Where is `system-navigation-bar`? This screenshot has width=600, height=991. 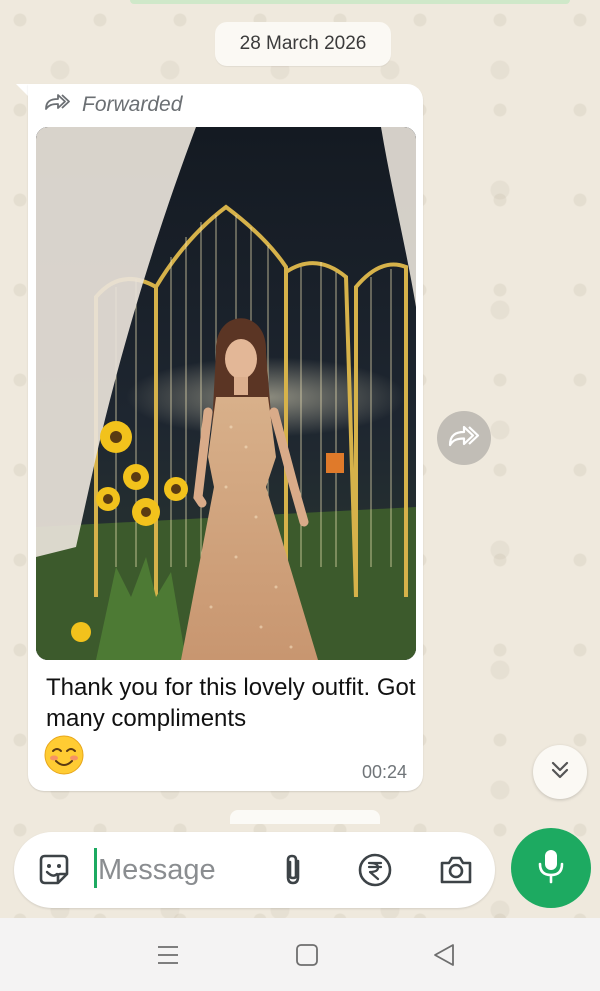
system-navigation-bar is located at coordinates (300, 954).